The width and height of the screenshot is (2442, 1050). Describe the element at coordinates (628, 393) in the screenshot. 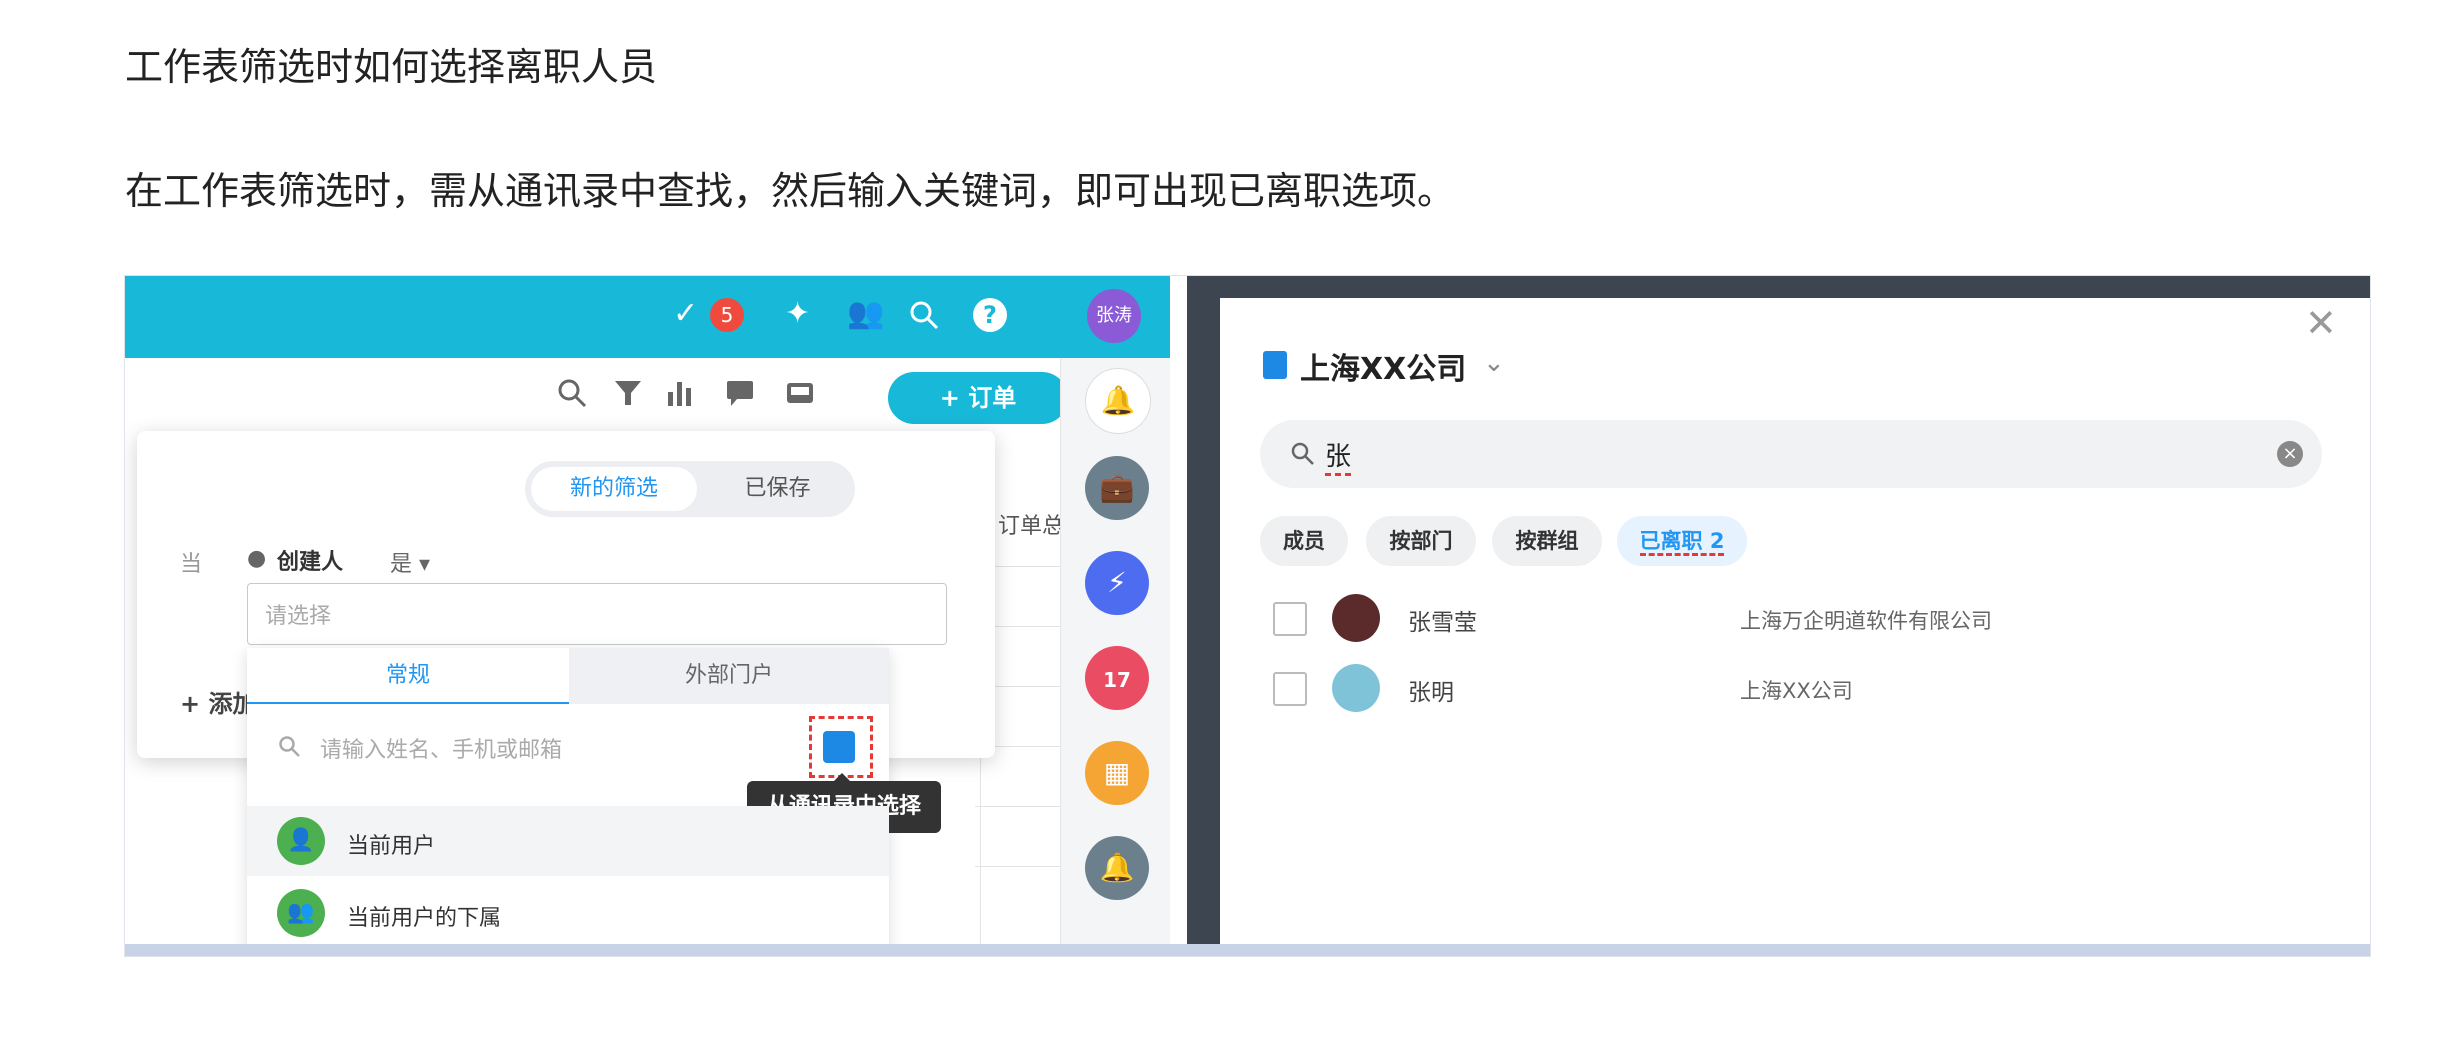

I see `filter-icon` at that location.